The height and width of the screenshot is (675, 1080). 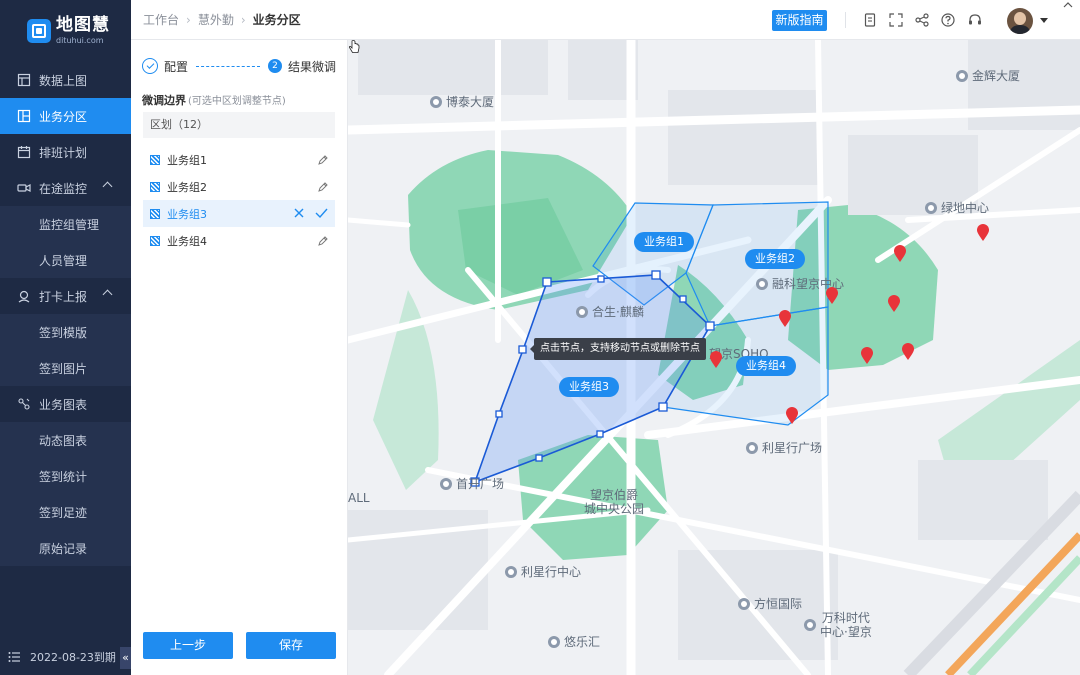 I want to click on sidebar-item-label: 打卡上报, so click(x=63, y=296).